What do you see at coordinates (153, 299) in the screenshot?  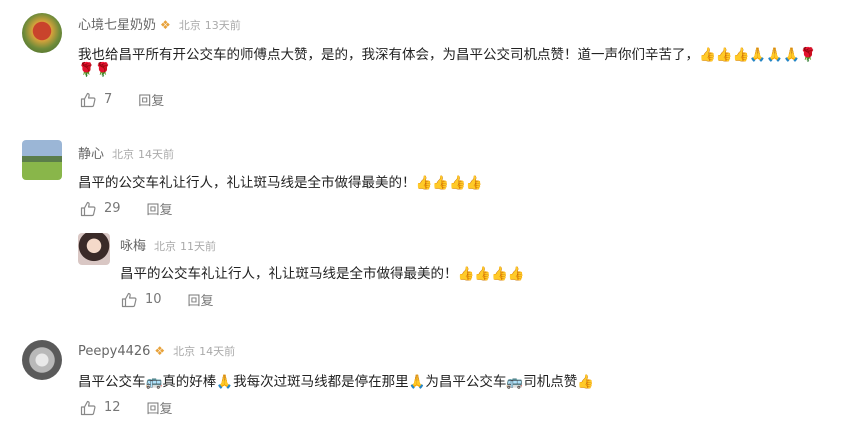 I see `like-count: 10` at bounding box center [153, 299].